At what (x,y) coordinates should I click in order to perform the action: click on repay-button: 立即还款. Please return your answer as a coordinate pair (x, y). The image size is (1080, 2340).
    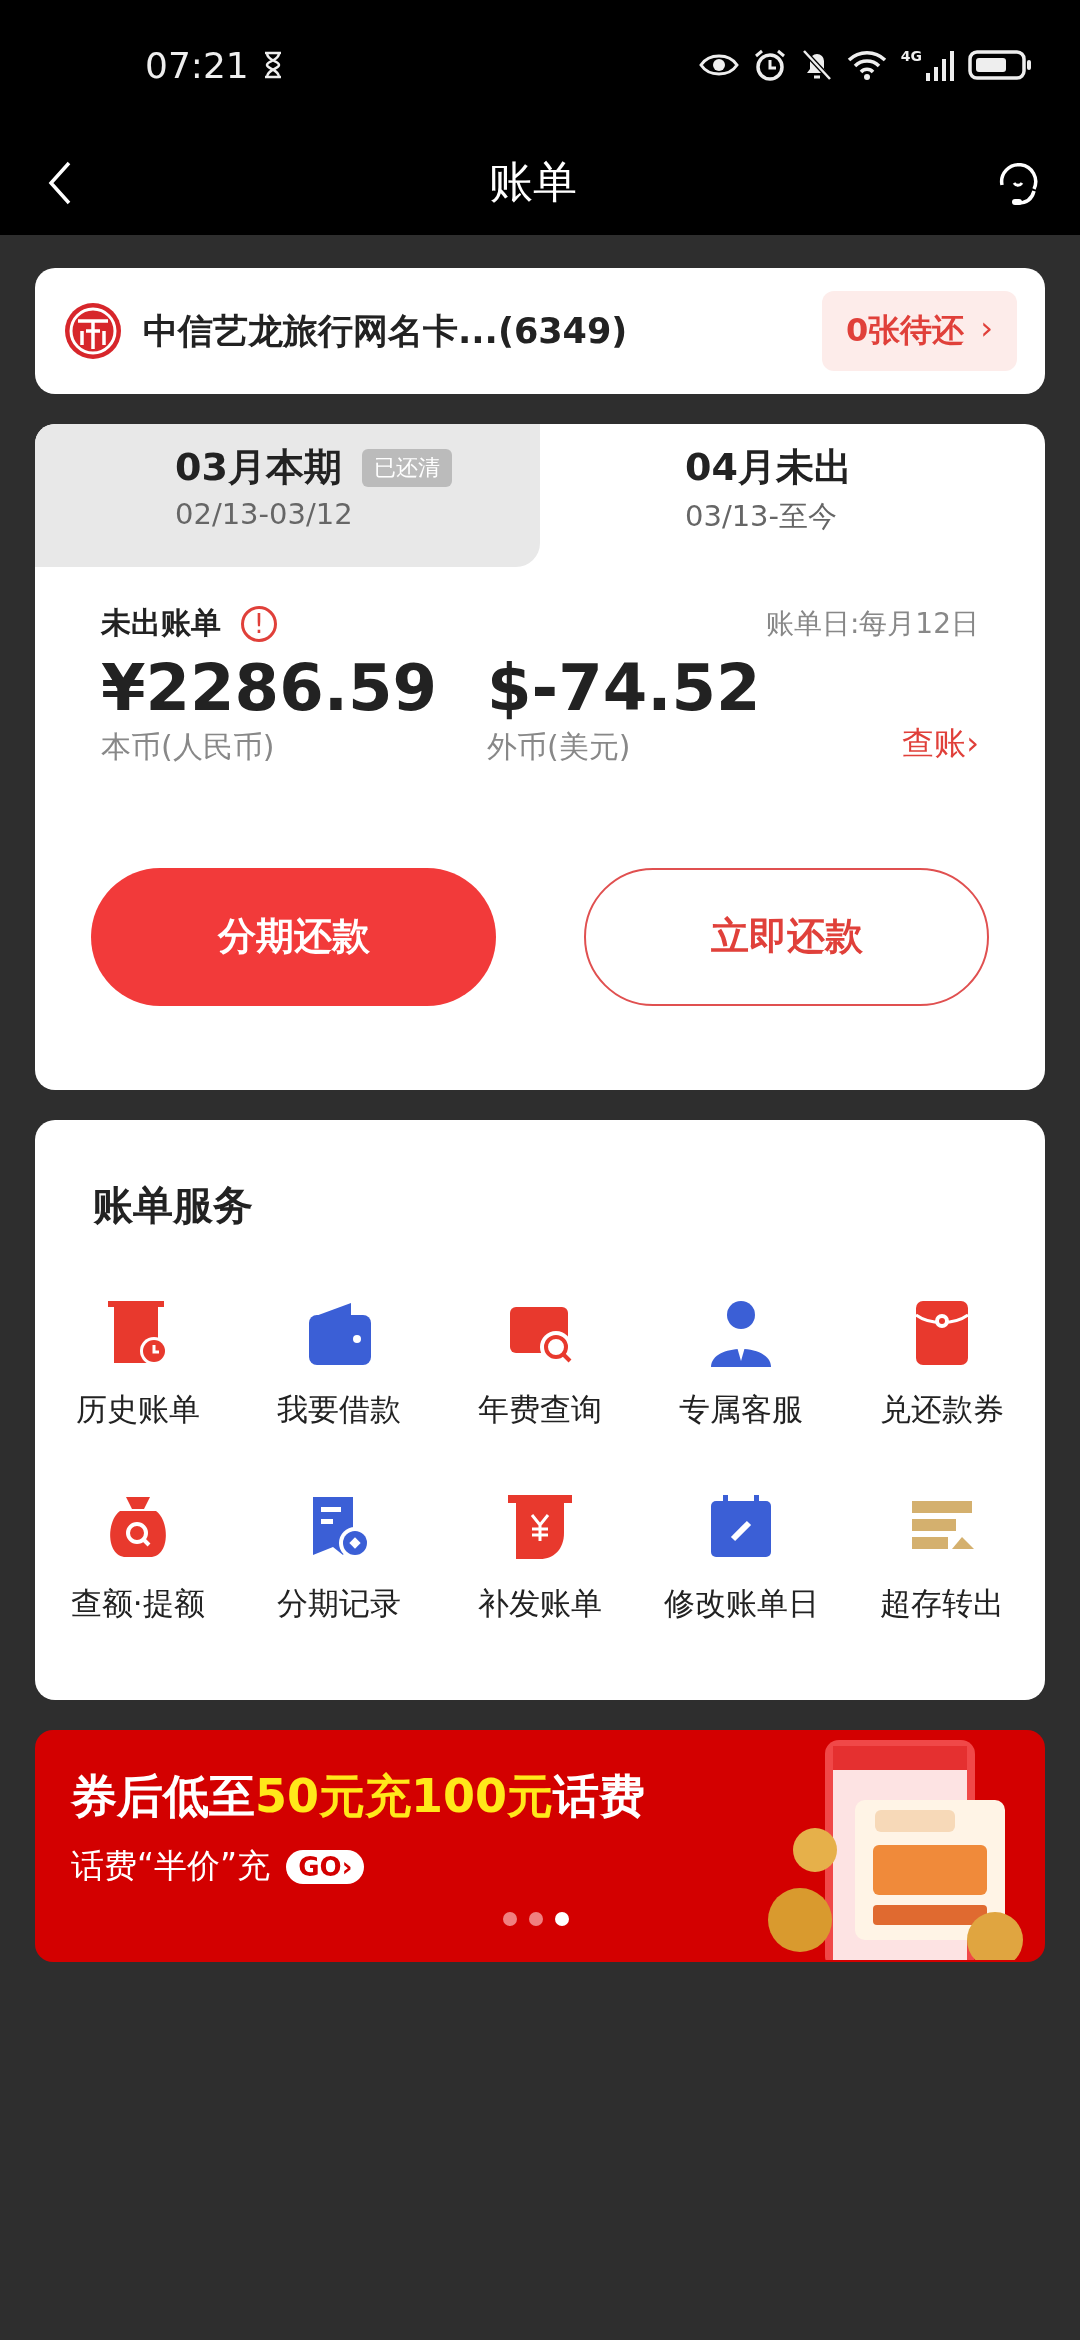
    Looking at the image, I should click on (786, 936).